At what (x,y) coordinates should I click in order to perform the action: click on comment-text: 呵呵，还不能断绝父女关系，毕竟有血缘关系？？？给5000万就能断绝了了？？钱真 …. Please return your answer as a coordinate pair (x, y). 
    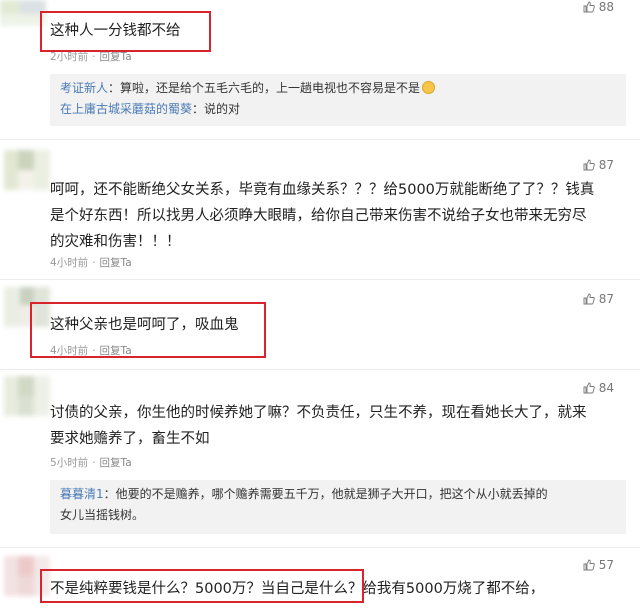
    Looking at the image, I should click on (322, 216).